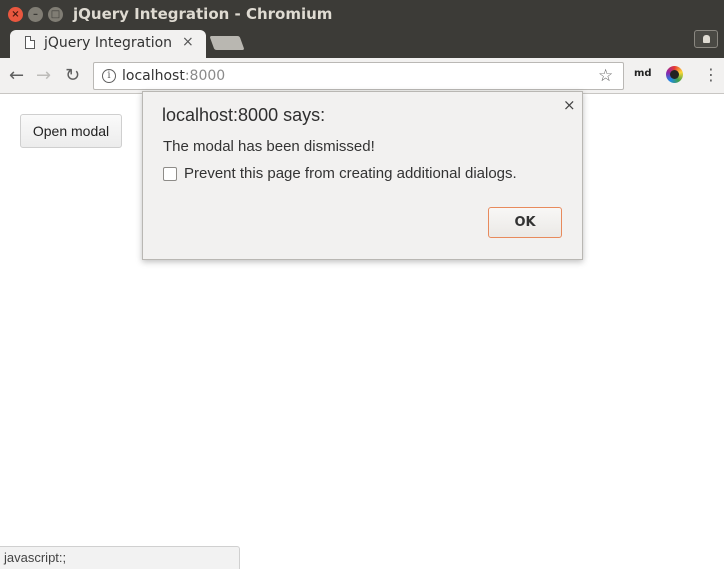 Image resolution: width=724 pixels, height=569 pixels. I want to click on forward-arrow-icon: →, so click(43, 75).